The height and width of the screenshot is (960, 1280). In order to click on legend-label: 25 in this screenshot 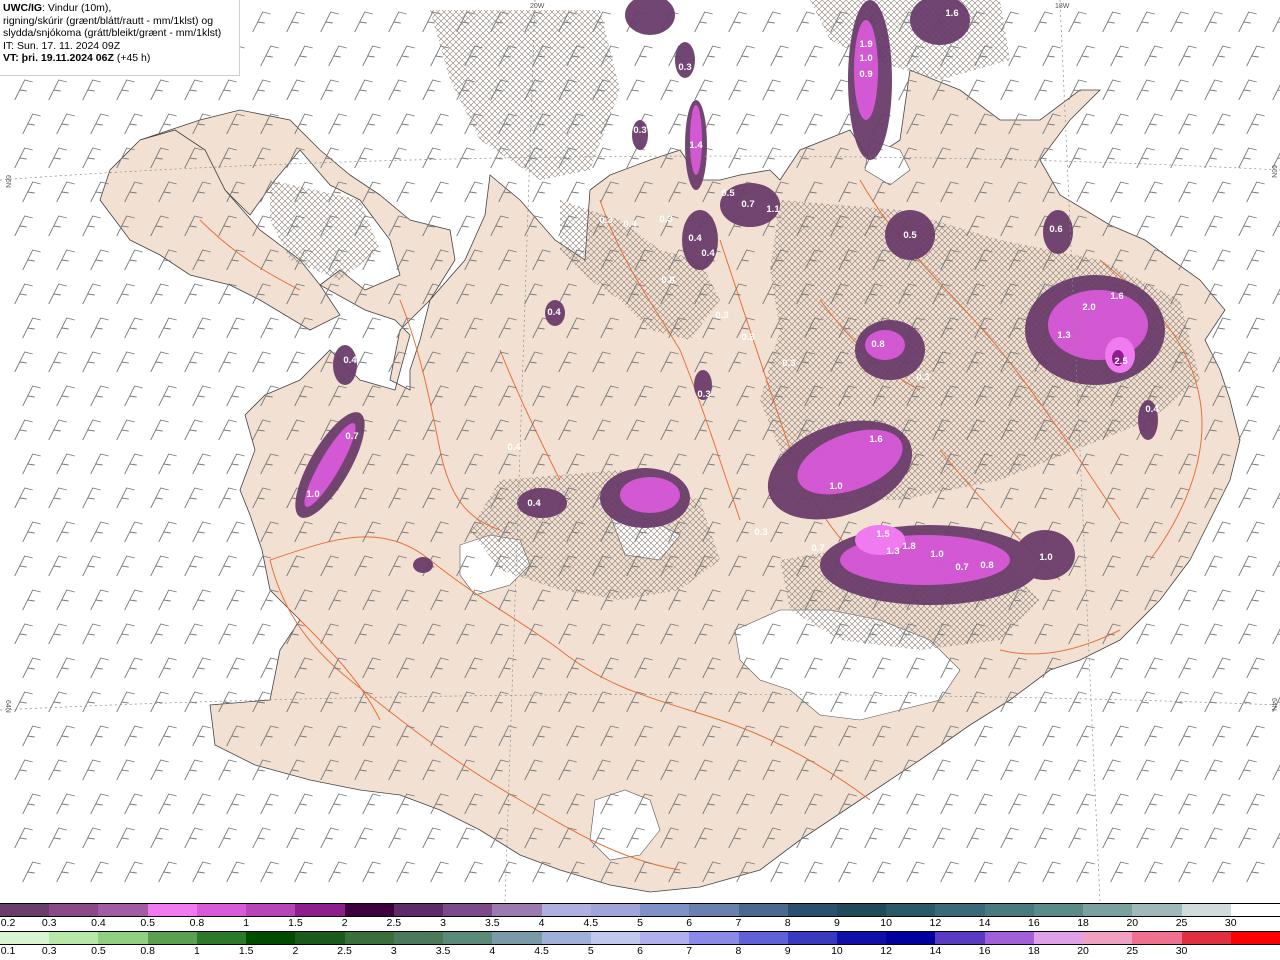, I will do `click(1181, 923)`.